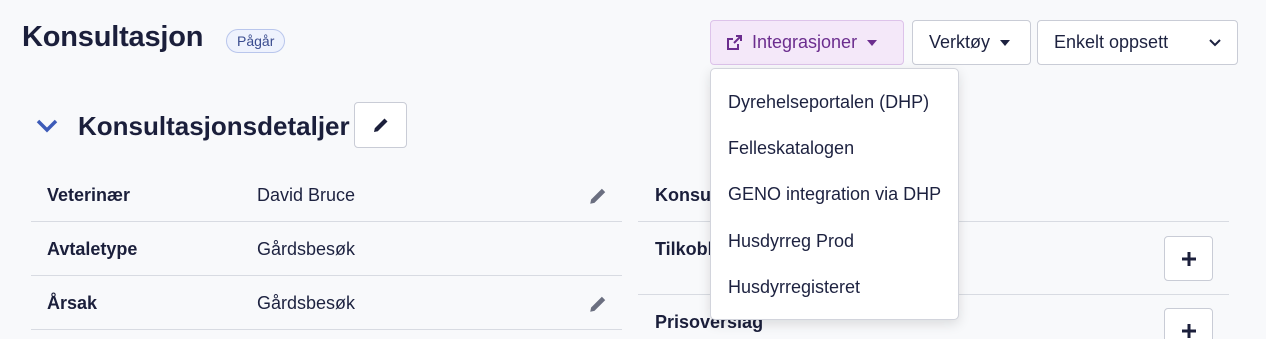 The height and width of the screenshot is (339, 1266). I want to click on integrations-label: Integrasjoner, so click(805, 42).